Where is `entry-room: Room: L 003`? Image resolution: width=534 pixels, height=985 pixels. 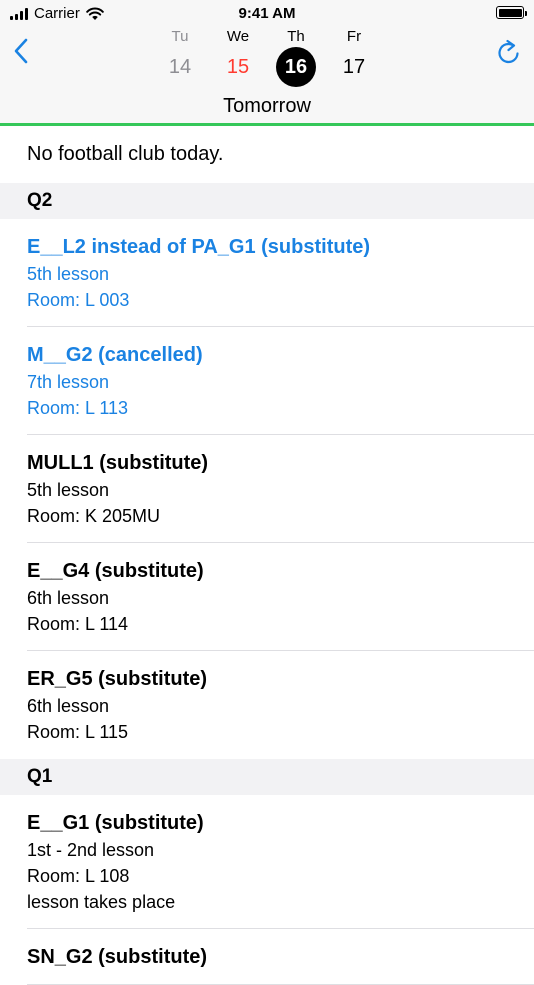
entry-room: Room: L 003 is located at coordinates (78, 300).